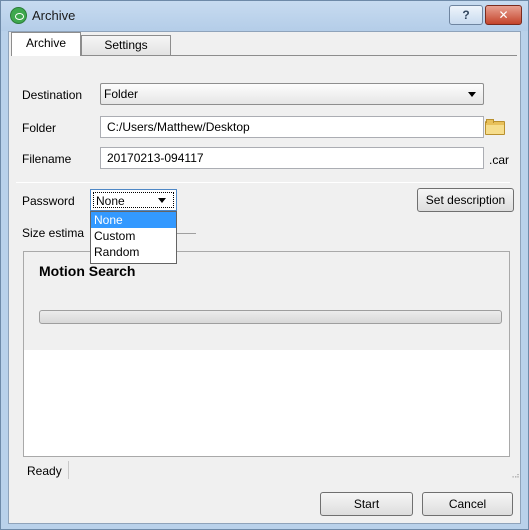 The image size is (529, 530). What do you see at coordinates (48, 201) in the screenshot?
I see `password-label: Password` at bounding box center [48, 201].